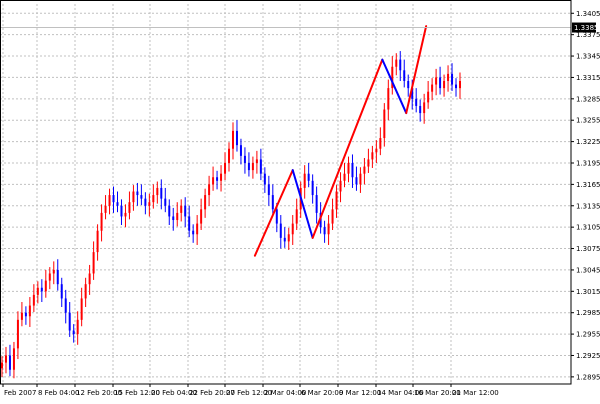 This screenshot has height=404, width=600. Describe the element at coordinates (588, 14) in the screenshot. I see `y-tick-label: 1.3405` at that location.